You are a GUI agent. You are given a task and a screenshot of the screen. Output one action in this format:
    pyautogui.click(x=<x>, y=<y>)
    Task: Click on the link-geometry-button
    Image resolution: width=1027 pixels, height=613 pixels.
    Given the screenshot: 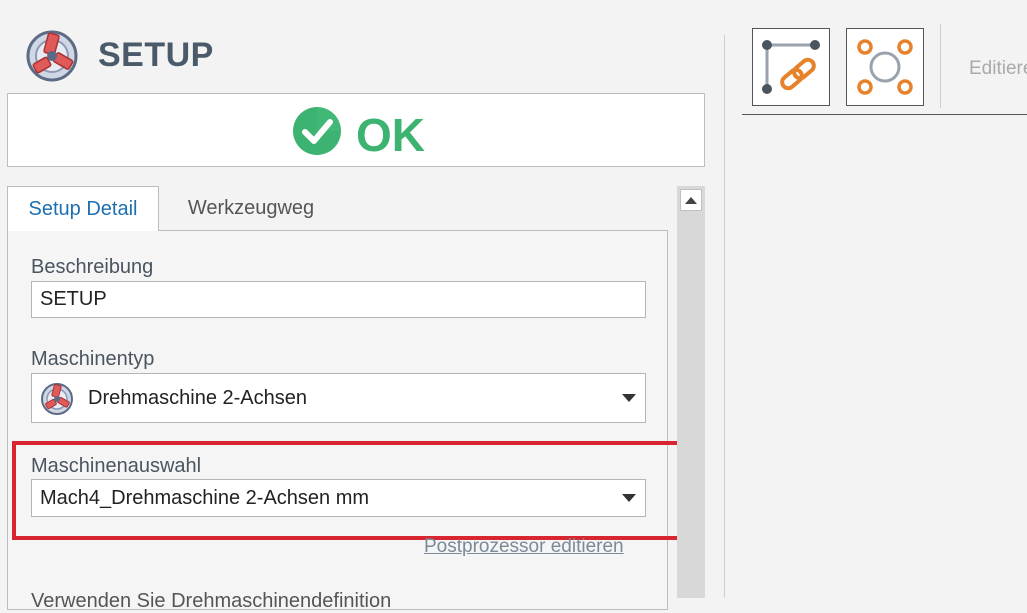 What is the action you would take?
    pyautogui.click(x=791, y=67)
    